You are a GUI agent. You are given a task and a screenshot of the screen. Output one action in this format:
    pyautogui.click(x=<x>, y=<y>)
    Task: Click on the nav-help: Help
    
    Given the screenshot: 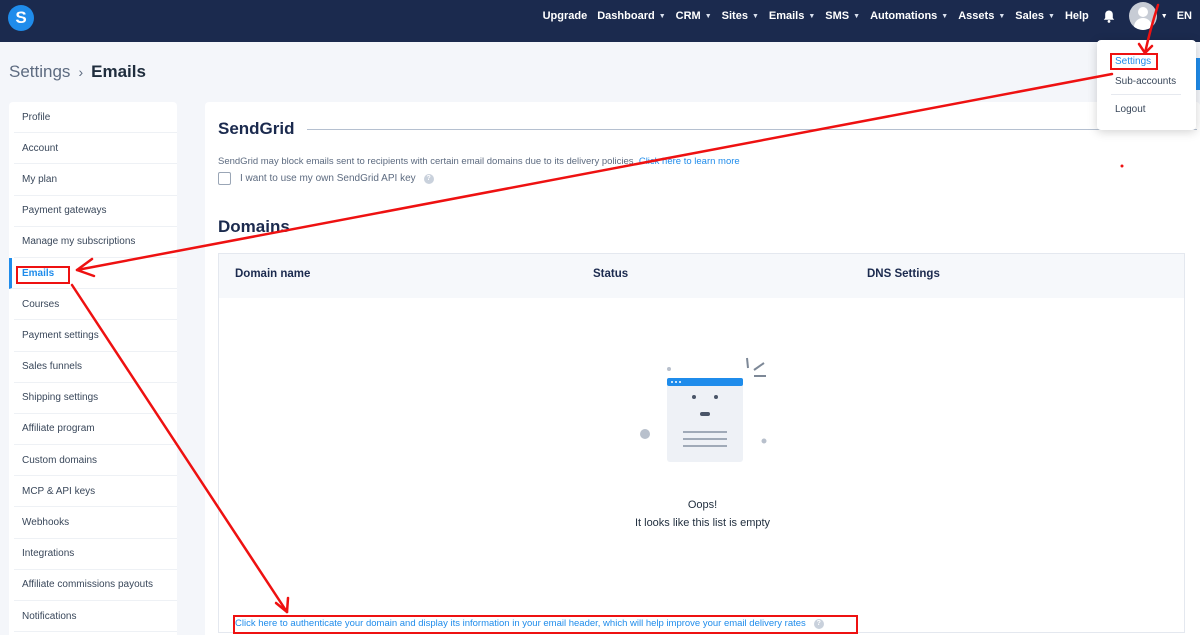 What is the action you would take?
    pyautogui.click(x=1077, y=16)
    